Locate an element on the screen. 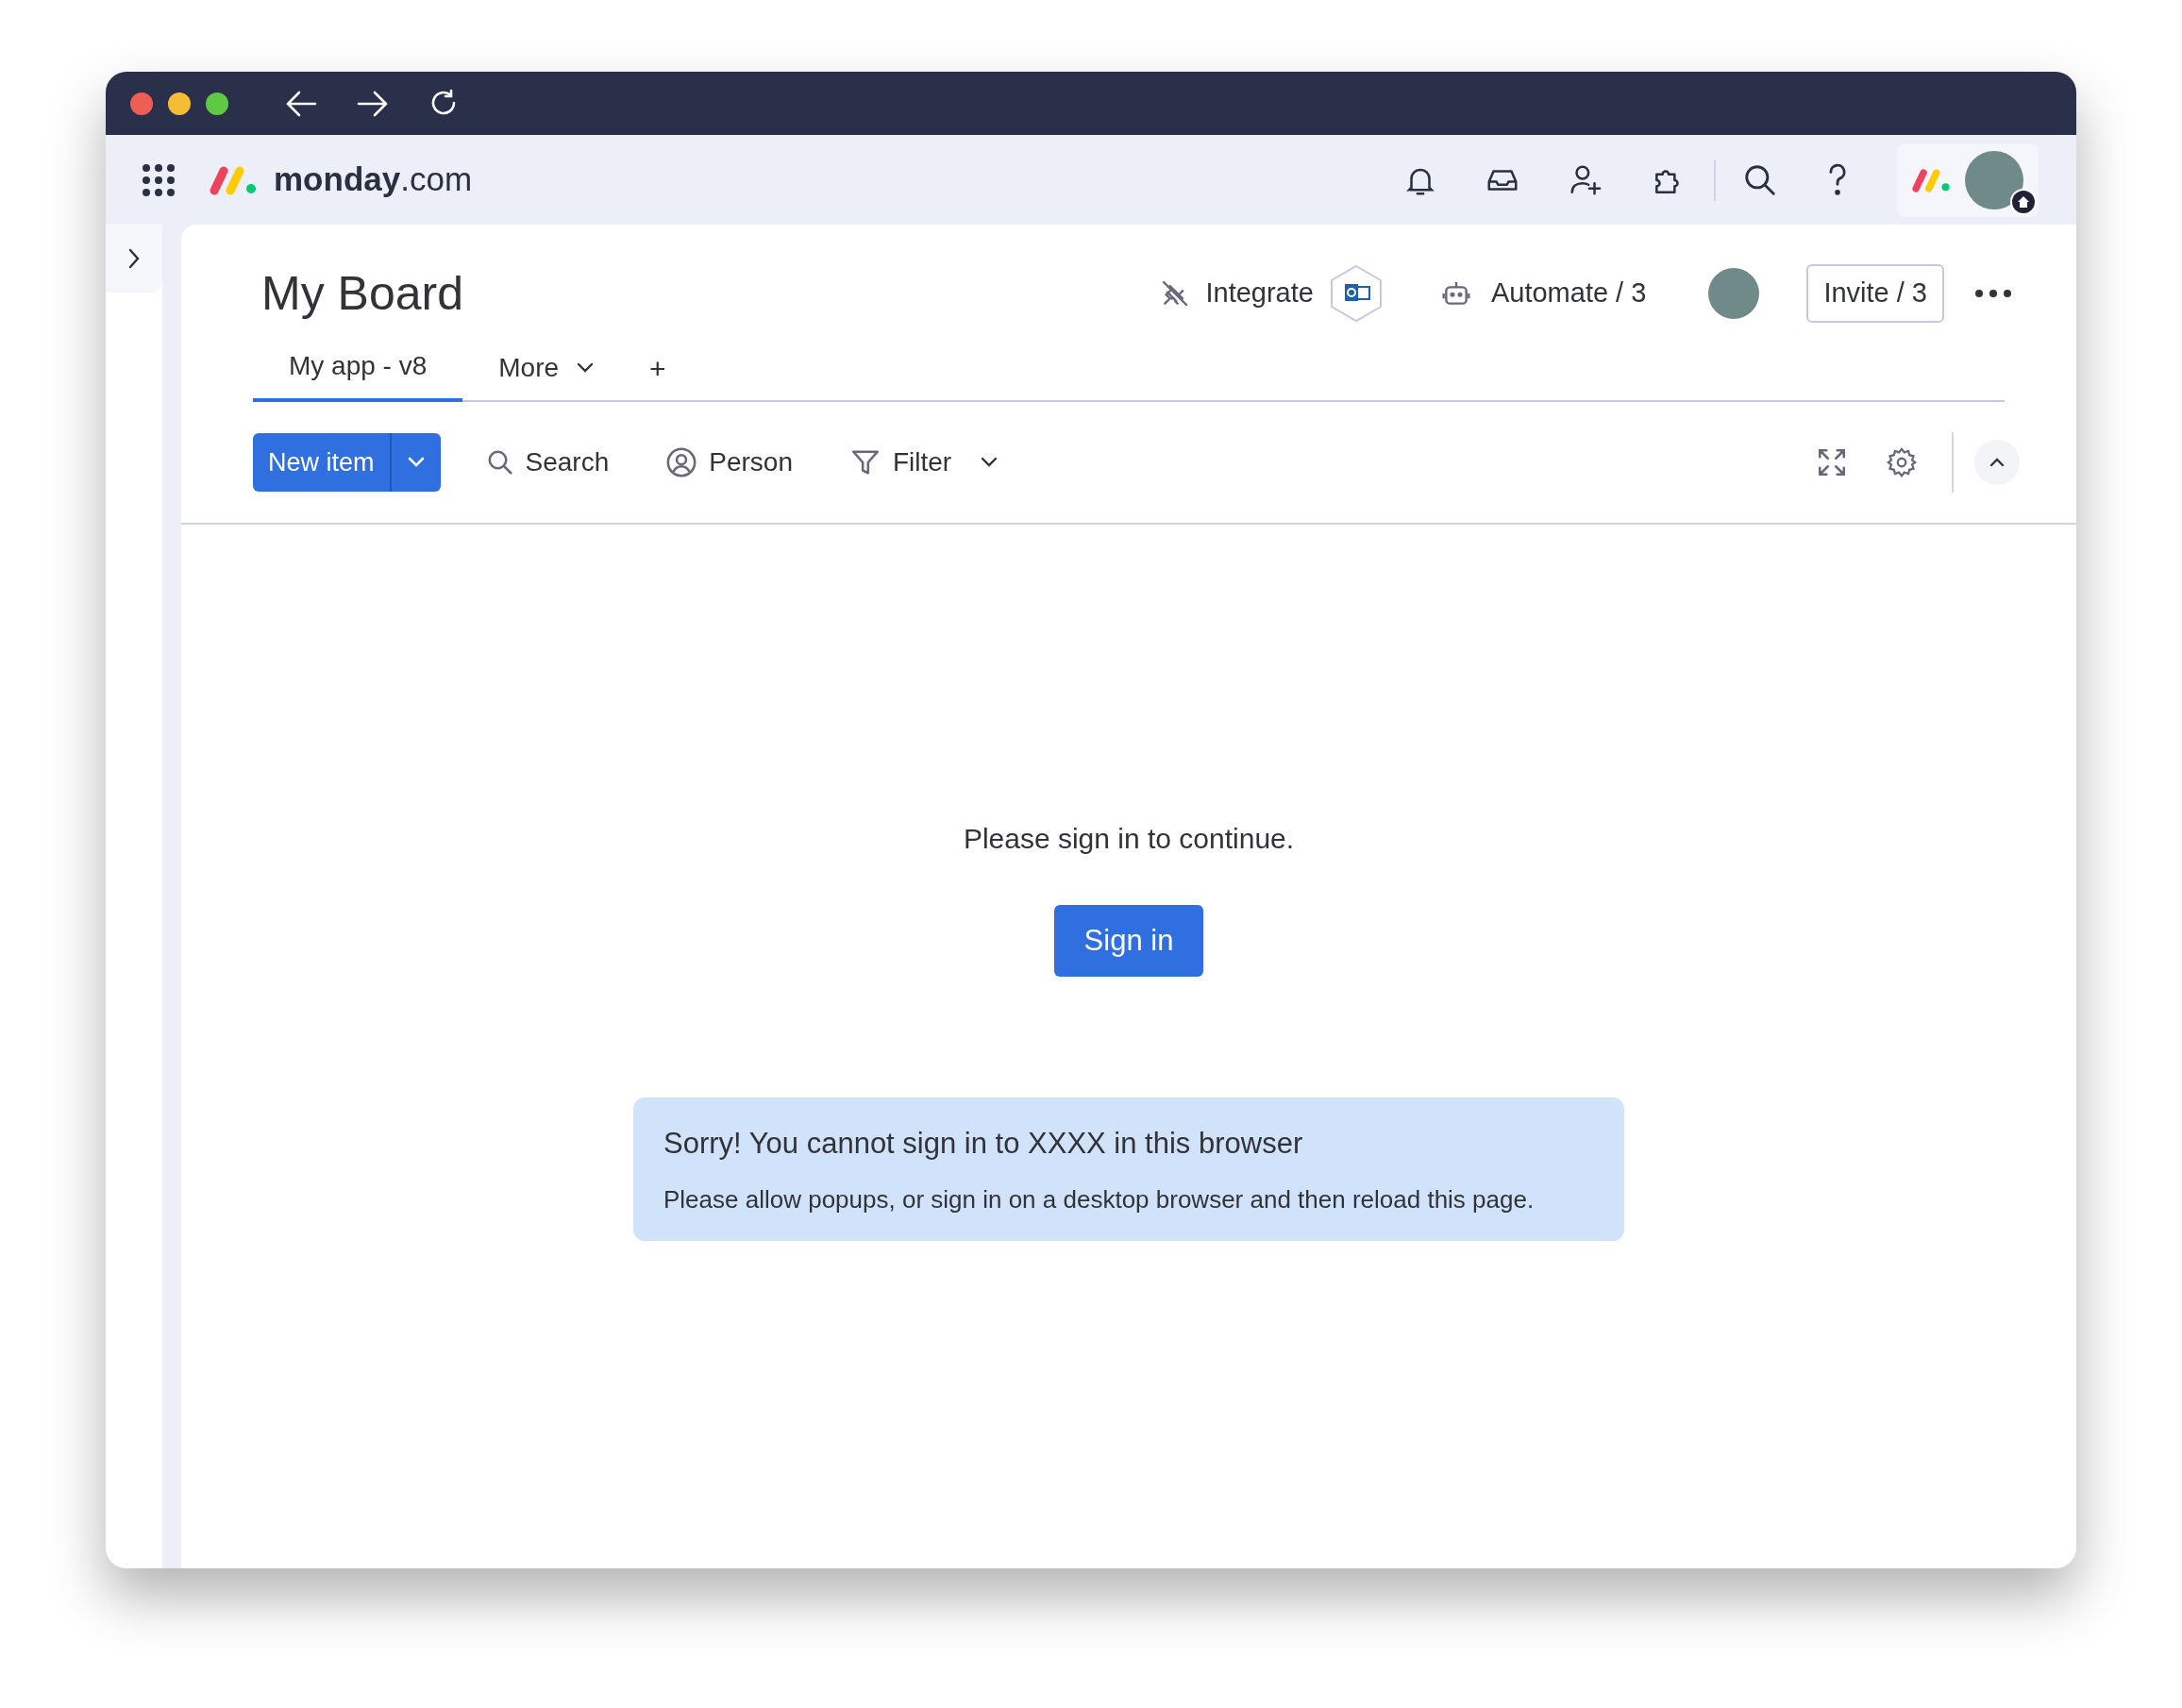 The height and width of the screenshot is (1708, 2182). forward-icon is located at coordinates (373, 103).